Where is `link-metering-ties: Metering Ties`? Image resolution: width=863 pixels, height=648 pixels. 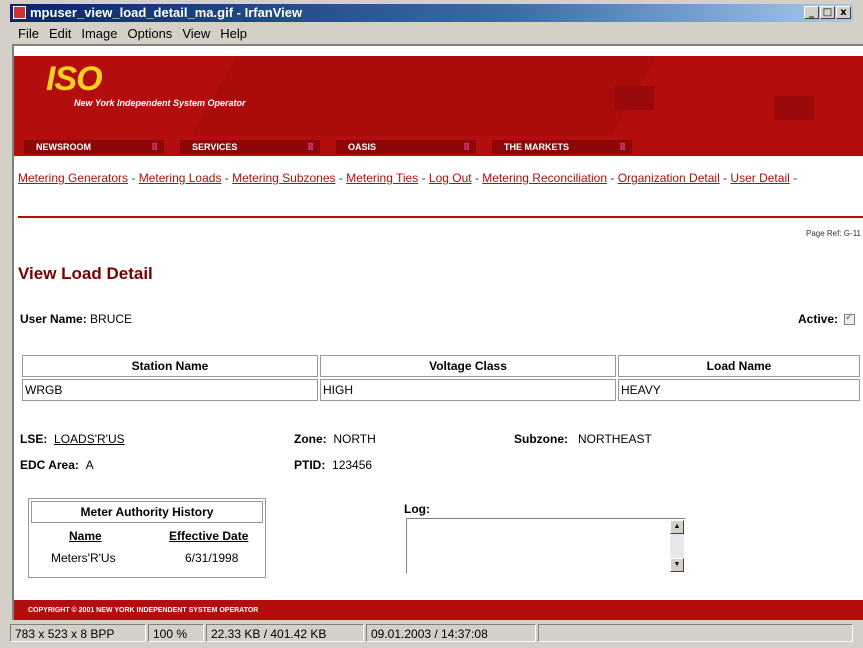 link-metering-ties: Metering Ties is located at coordinates (382, 178).